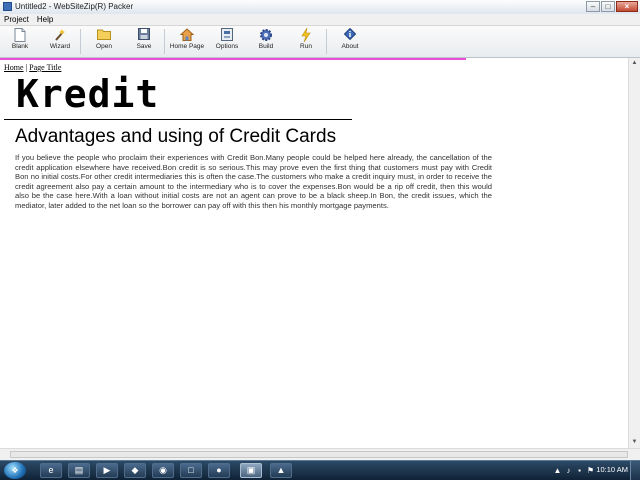 This screenshot has height=480, width=640. I want to click on clock: 10:10 AM, so click(612, 469).